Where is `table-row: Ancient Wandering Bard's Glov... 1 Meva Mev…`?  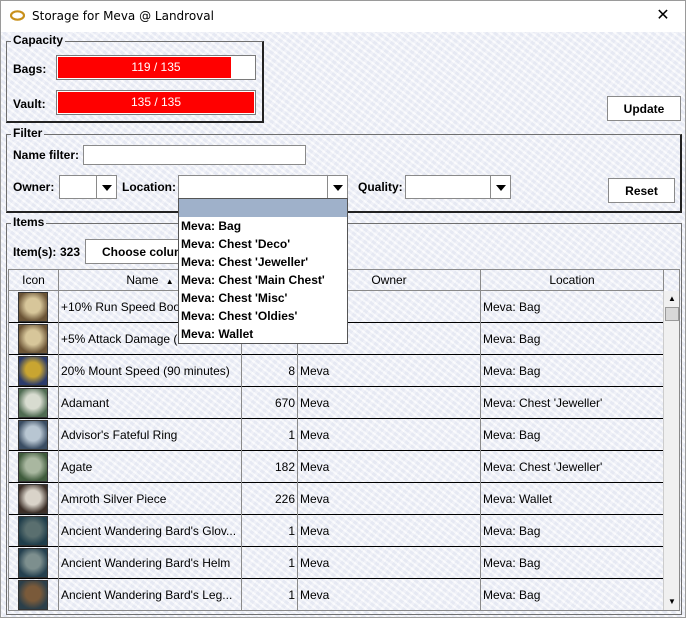
table-row: Ancient Wandering Bard's Glov... 1 Meva Mev… is located at coordinates (336, 531).